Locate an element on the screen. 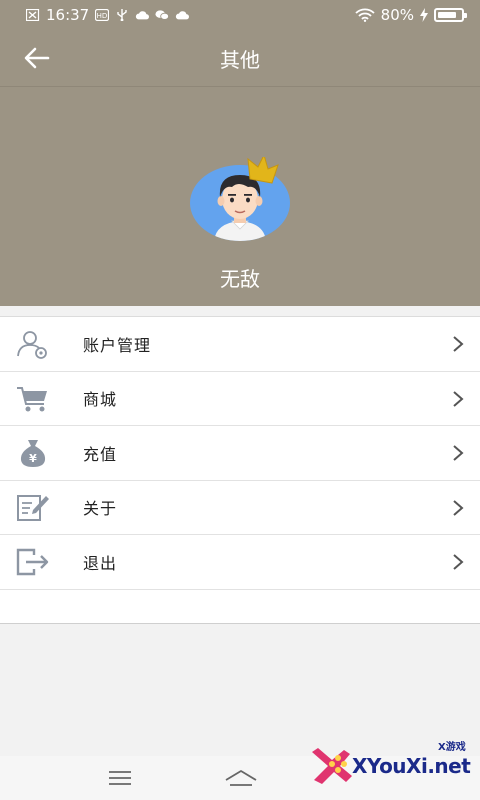 Image resolution: width=480 pixels, height=800 pixels. cart-icon is located at coordinates (32, 398).